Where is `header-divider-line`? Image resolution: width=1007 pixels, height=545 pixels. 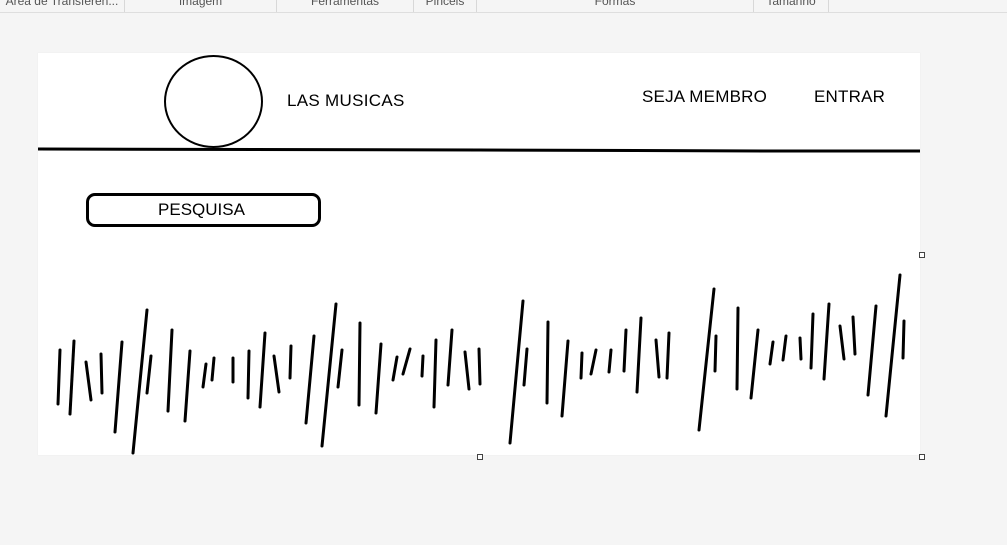
header-divider-line is located at coordinates (479, 150).